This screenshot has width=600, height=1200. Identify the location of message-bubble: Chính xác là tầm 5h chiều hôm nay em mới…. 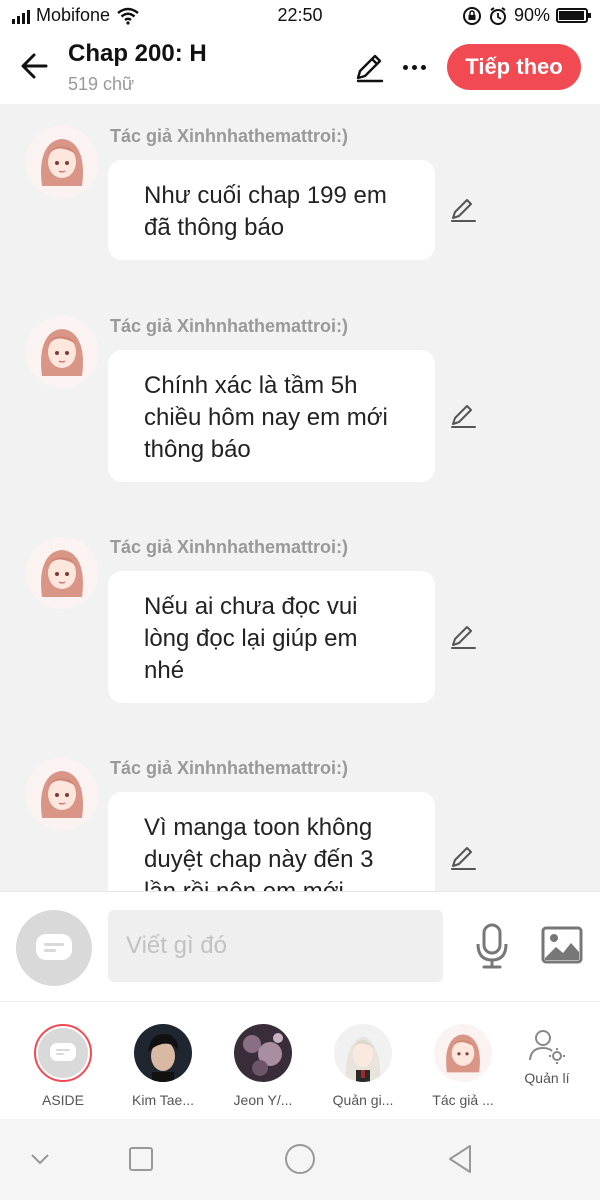
(271, 416).